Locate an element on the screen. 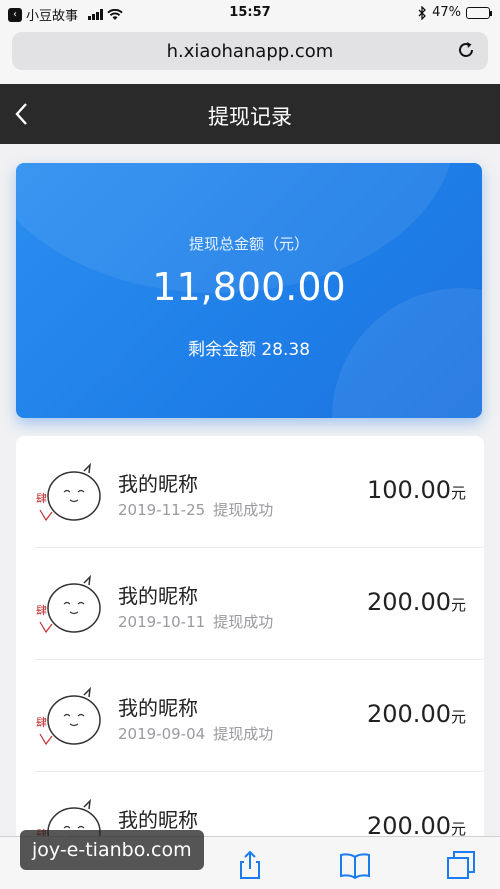  battery-percent: 47% is located at coordinates (446, 12).